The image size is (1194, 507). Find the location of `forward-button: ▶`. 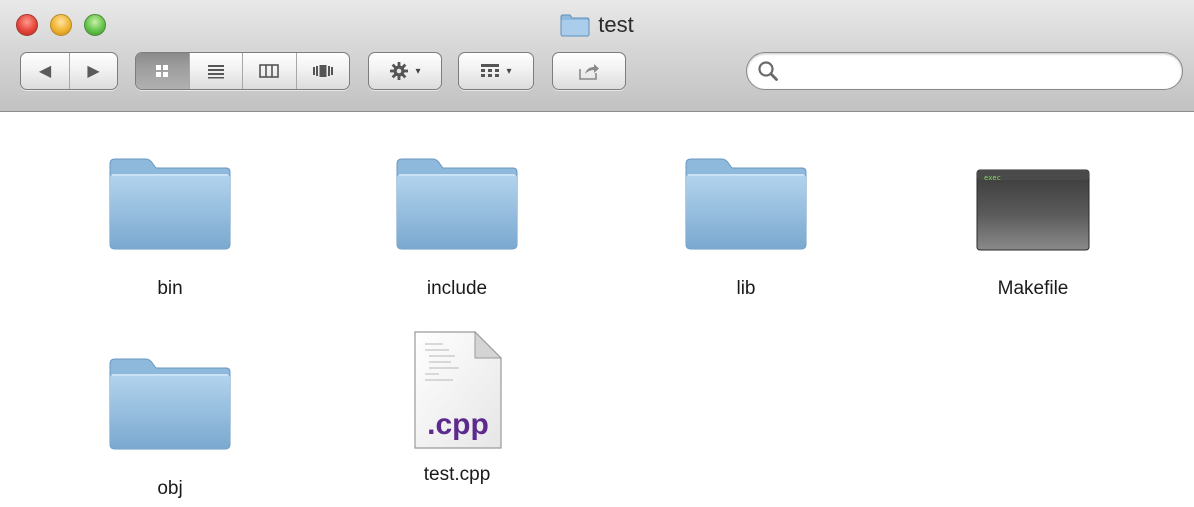

forward-button: ▶ is located at coordinates (92, 71).